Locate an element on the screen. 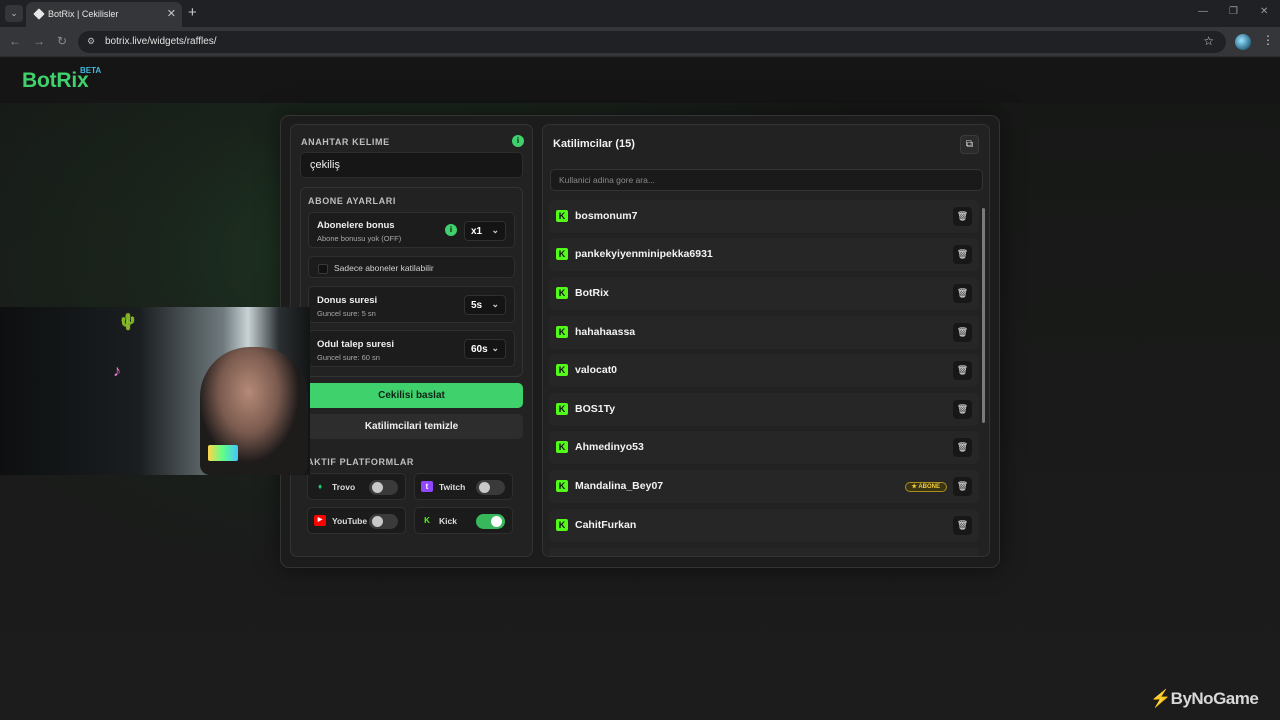  platform-name: Trovo is located at coordinates (344, 487).